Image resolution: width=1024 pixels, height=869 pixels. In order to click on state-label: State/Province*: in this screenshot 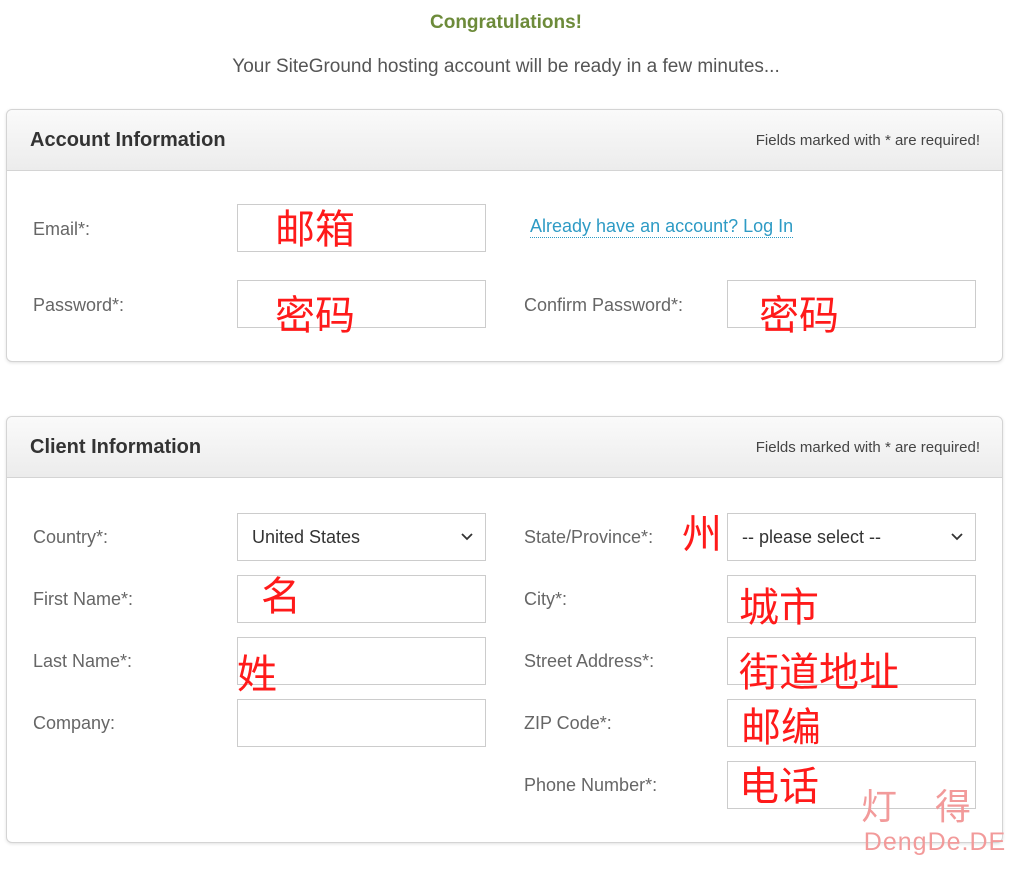, I will do `click(589, 537)`.